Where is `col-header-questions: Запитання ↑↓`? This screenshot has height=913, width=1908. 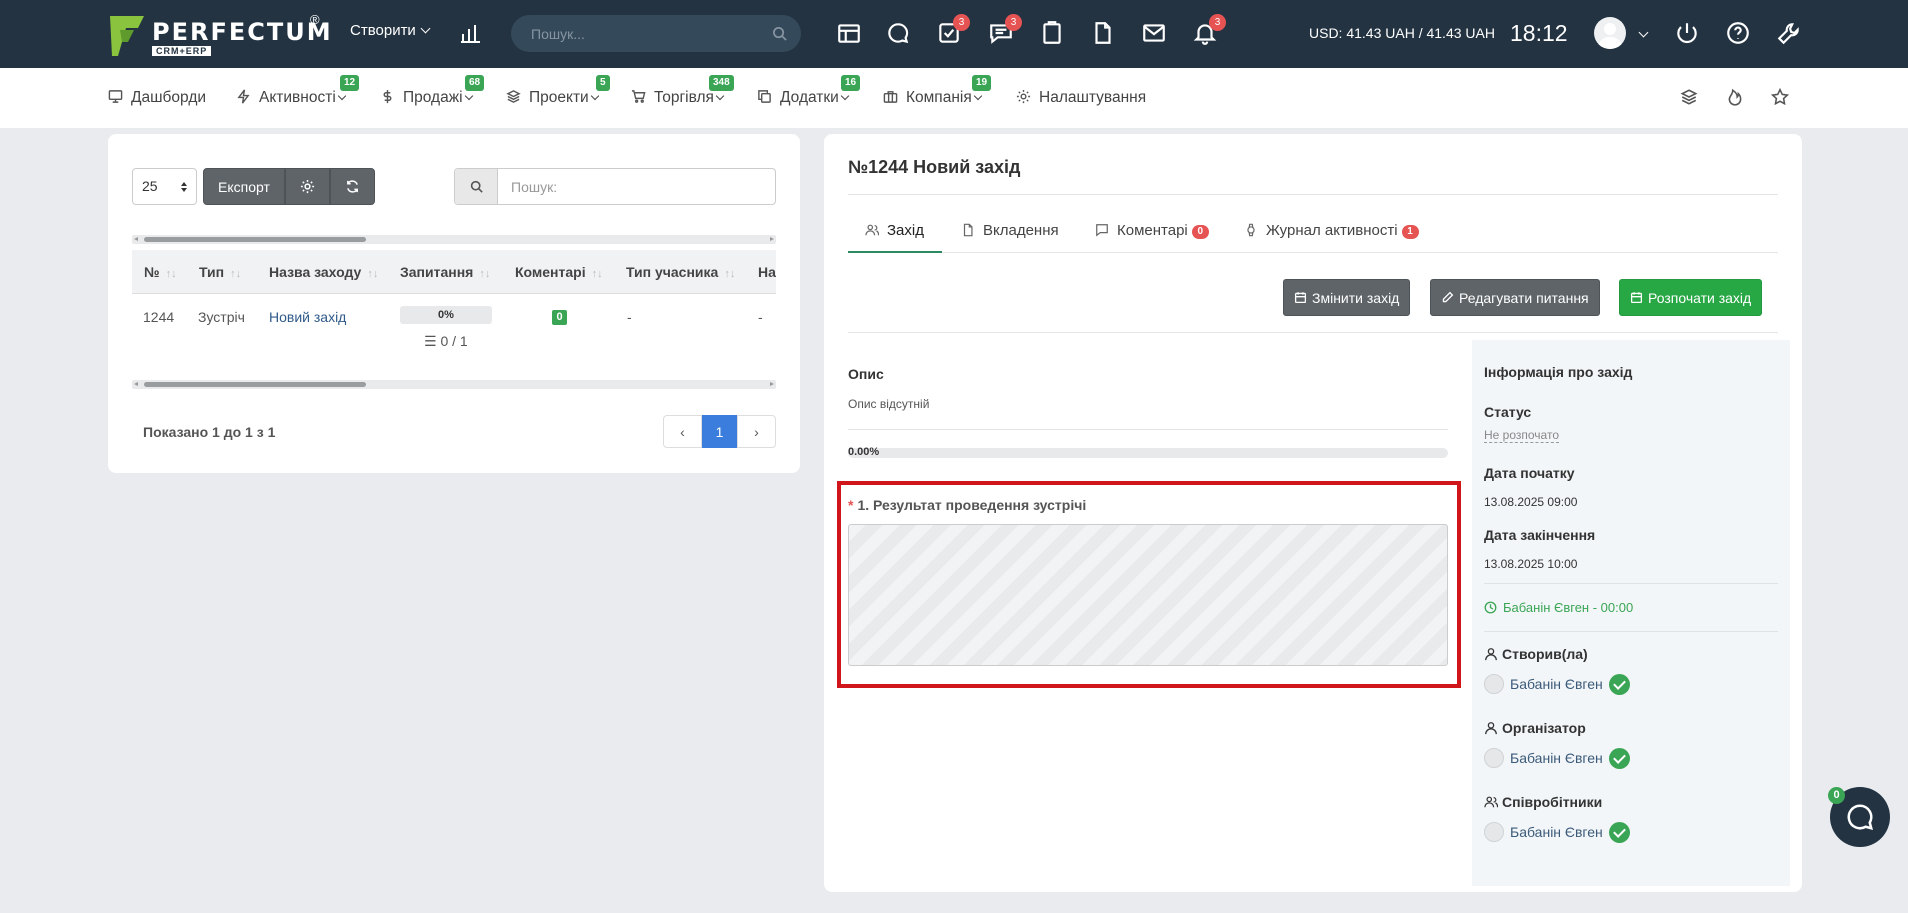
col-header-questions: Запитання ↑↓ is located at coordinates (445, 272).